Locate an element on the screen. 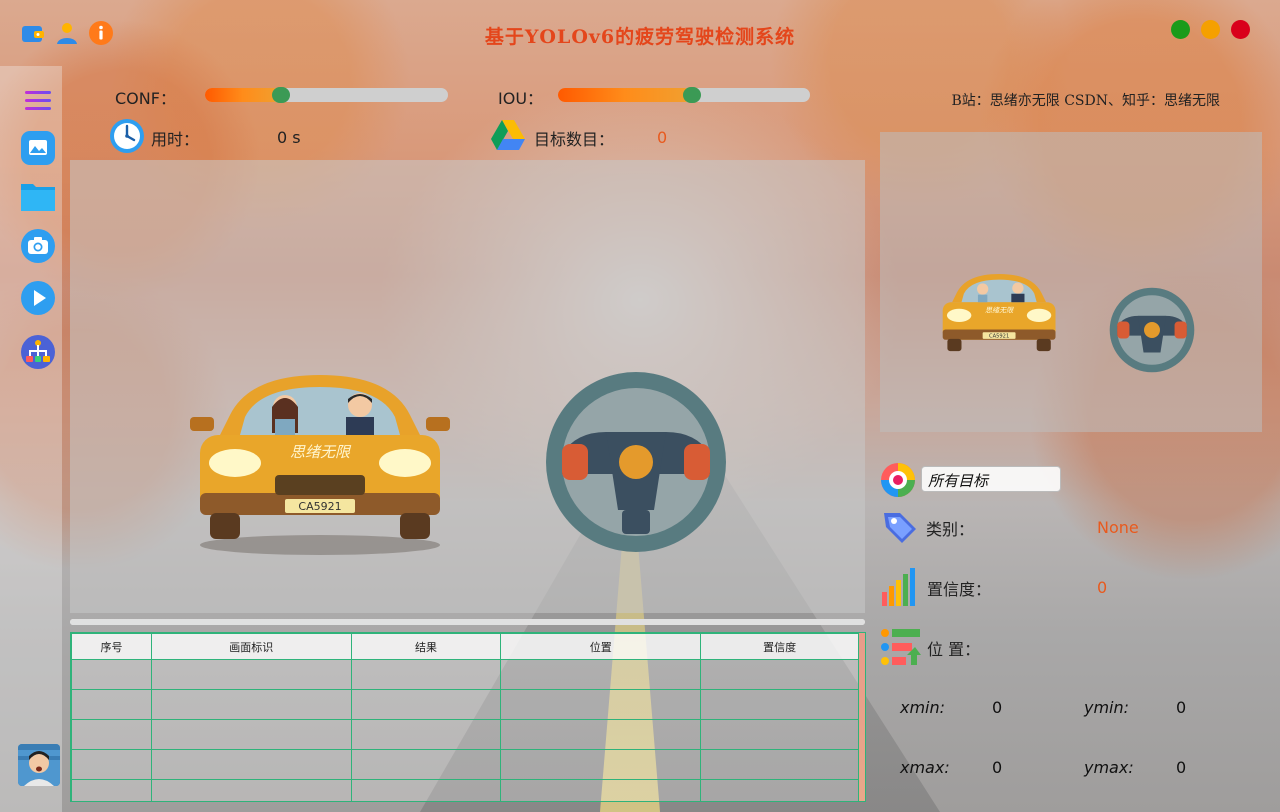  preview-steering-wheel-illustration is located at coordinates (1152, 330).